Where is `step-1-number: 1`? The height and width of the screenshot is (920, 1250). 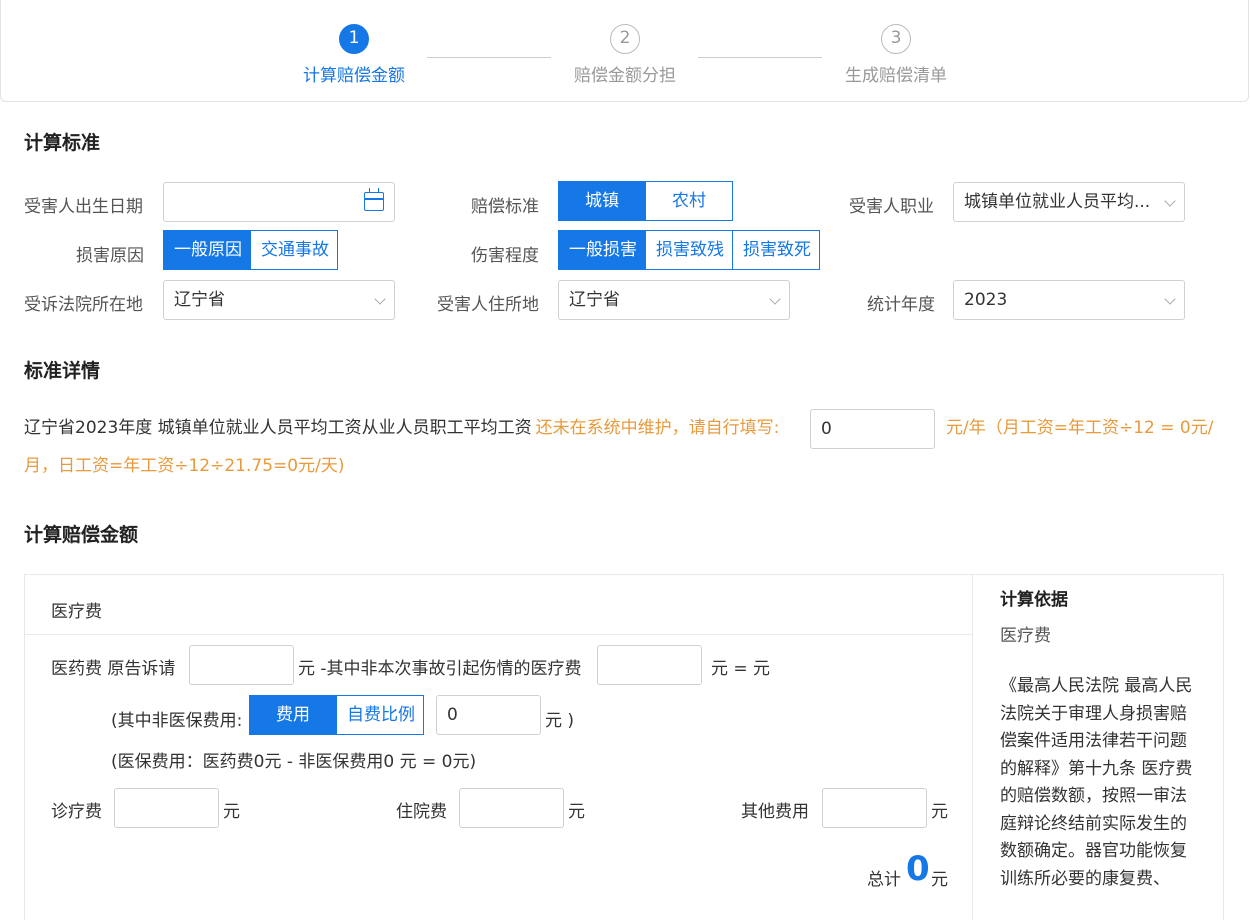 step-1-number: 1 is located at coordinates (354, 39).